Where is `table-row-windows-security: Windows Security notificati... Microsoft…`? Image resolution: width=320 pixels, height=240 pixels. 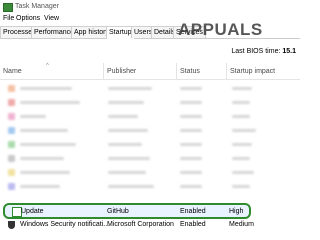 table-row-windows-security: Windows Security notificati... Microsoft… is located at coordinates (150, 224).